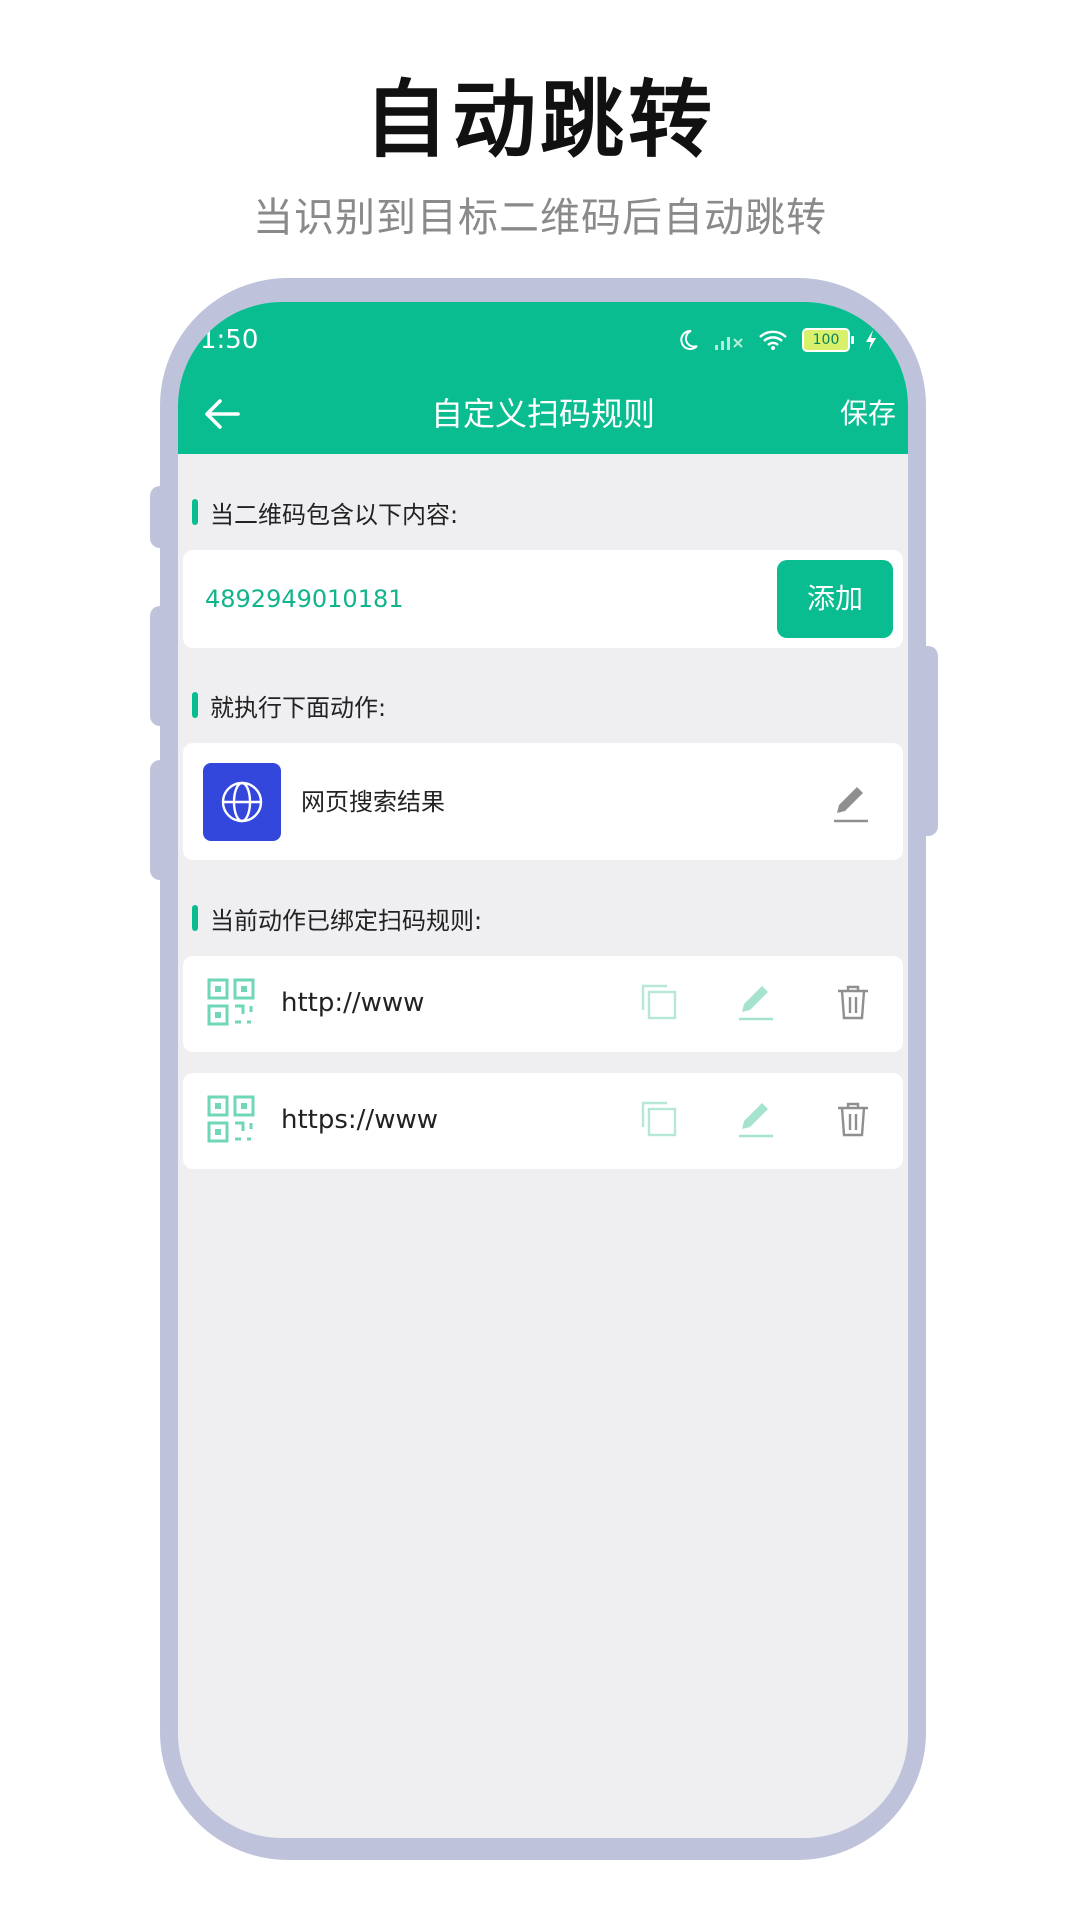 Image resolution: width=1080 pixels, height=1920 pixels. I want to click on section-bound-label: 当前动作已绑定扫码规则:, so click(337, 918).